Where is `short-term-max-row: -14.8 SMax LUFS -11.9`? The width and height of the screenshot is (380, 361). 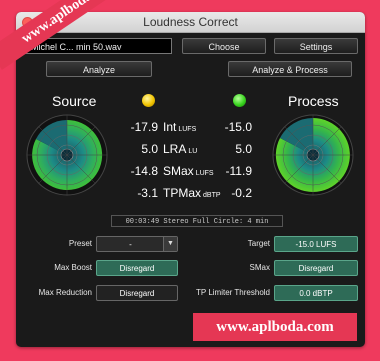
short-term-max-row: -14.8 SMax LUFS -11.9 is located at coordinates (190, 171).